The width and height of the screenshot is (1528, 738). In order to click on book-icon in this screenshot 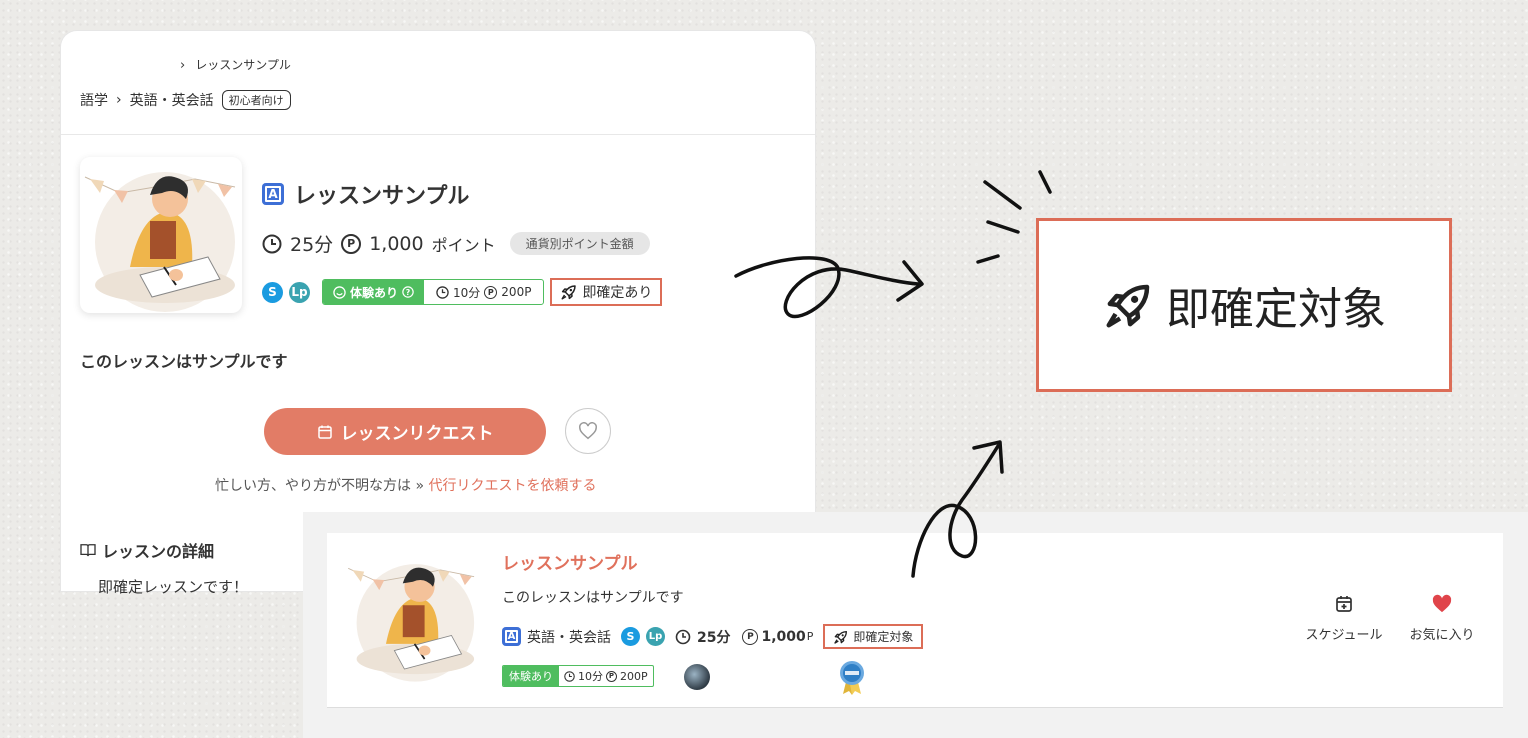, I will do `click(88, 550)`.